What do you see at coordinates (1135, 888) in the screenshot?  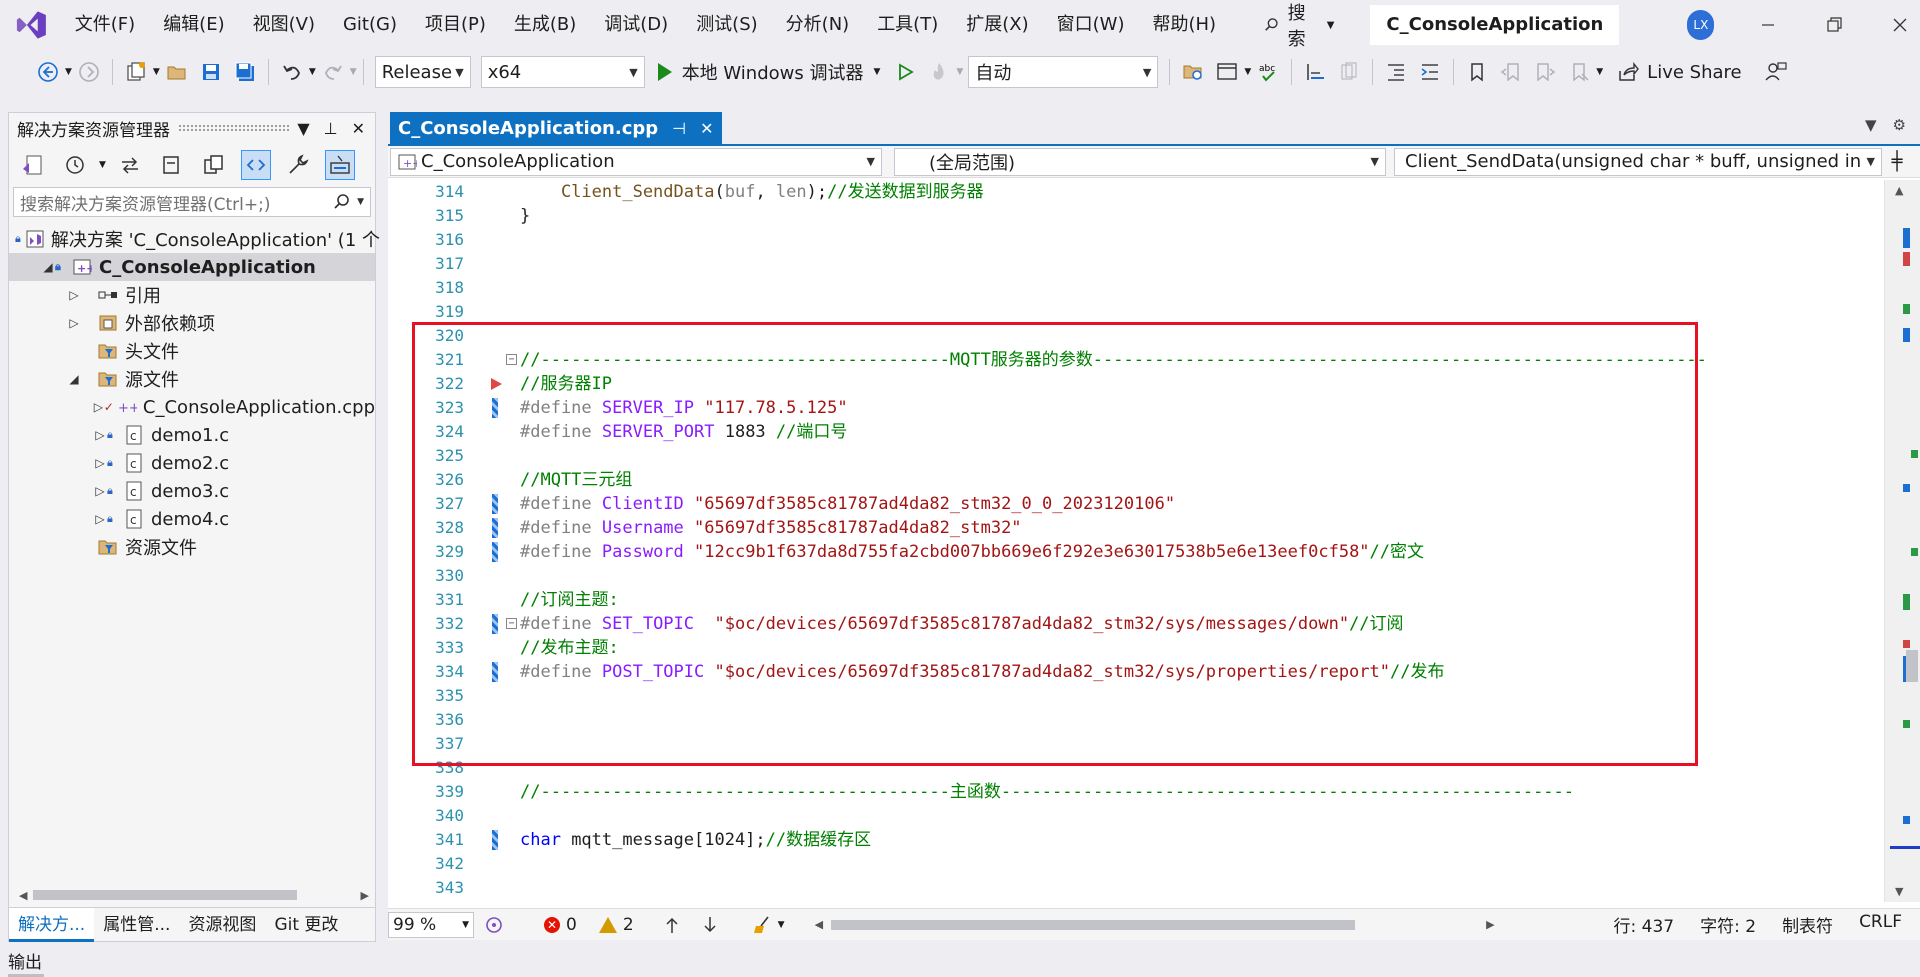 I see `code-line: 343` at bounding box center [1135, 888].